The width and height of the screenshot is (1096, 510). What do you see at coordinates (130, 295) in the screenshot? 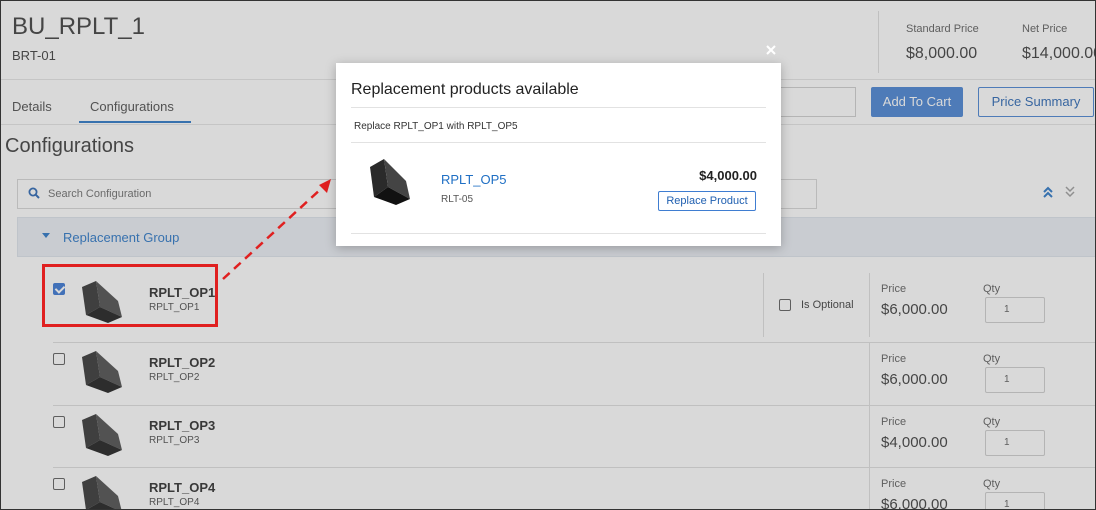
I see `highlight-box` at bounding box center [130, 295].